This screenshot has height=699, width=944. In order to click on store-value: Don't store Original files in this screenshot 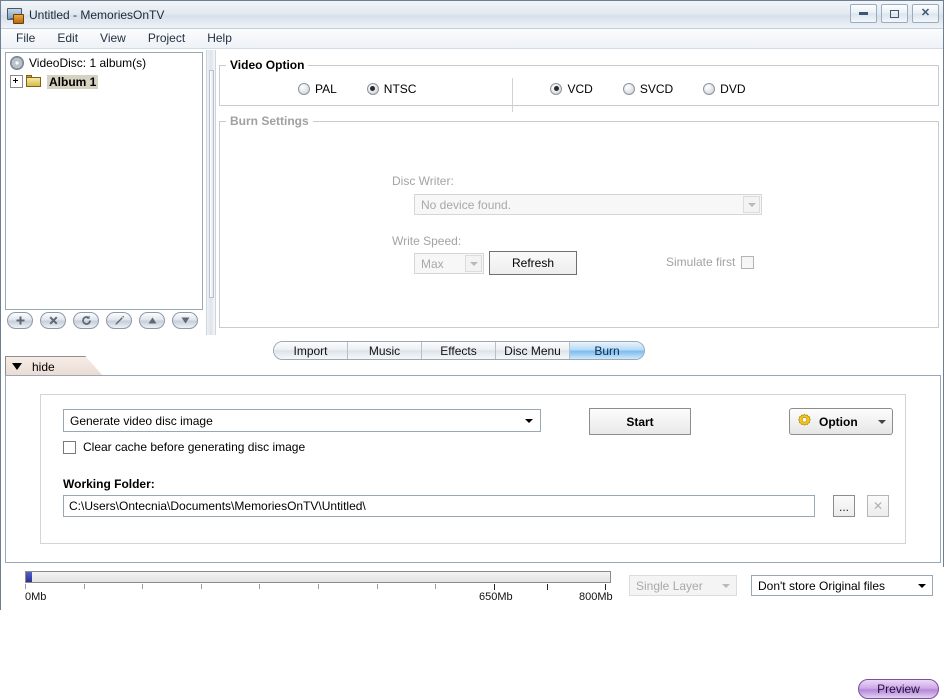, I will do `click(822, 585)`.